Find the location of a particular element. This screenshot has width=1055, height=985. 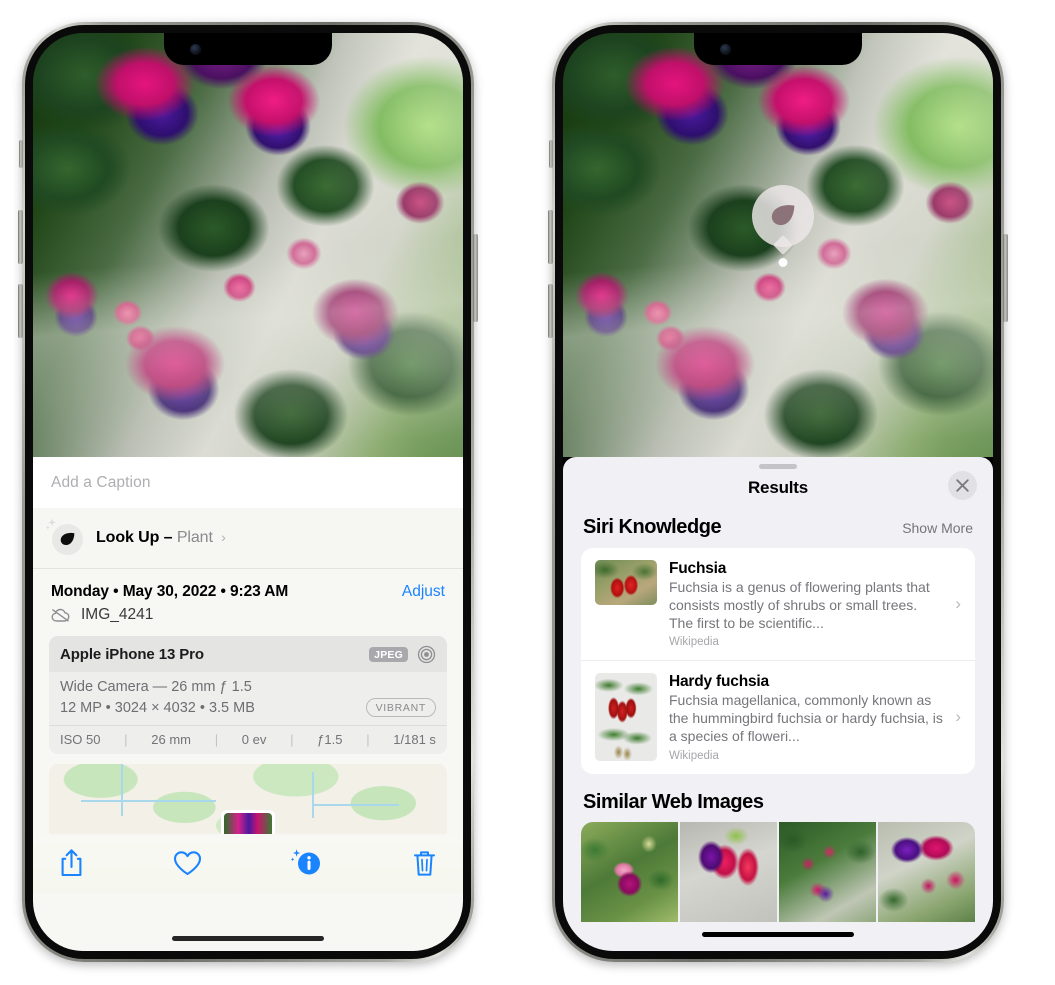

image-specs: 12 MP • 3024 × 4032 • 3.5 MB is located at coordinates (157, 707).